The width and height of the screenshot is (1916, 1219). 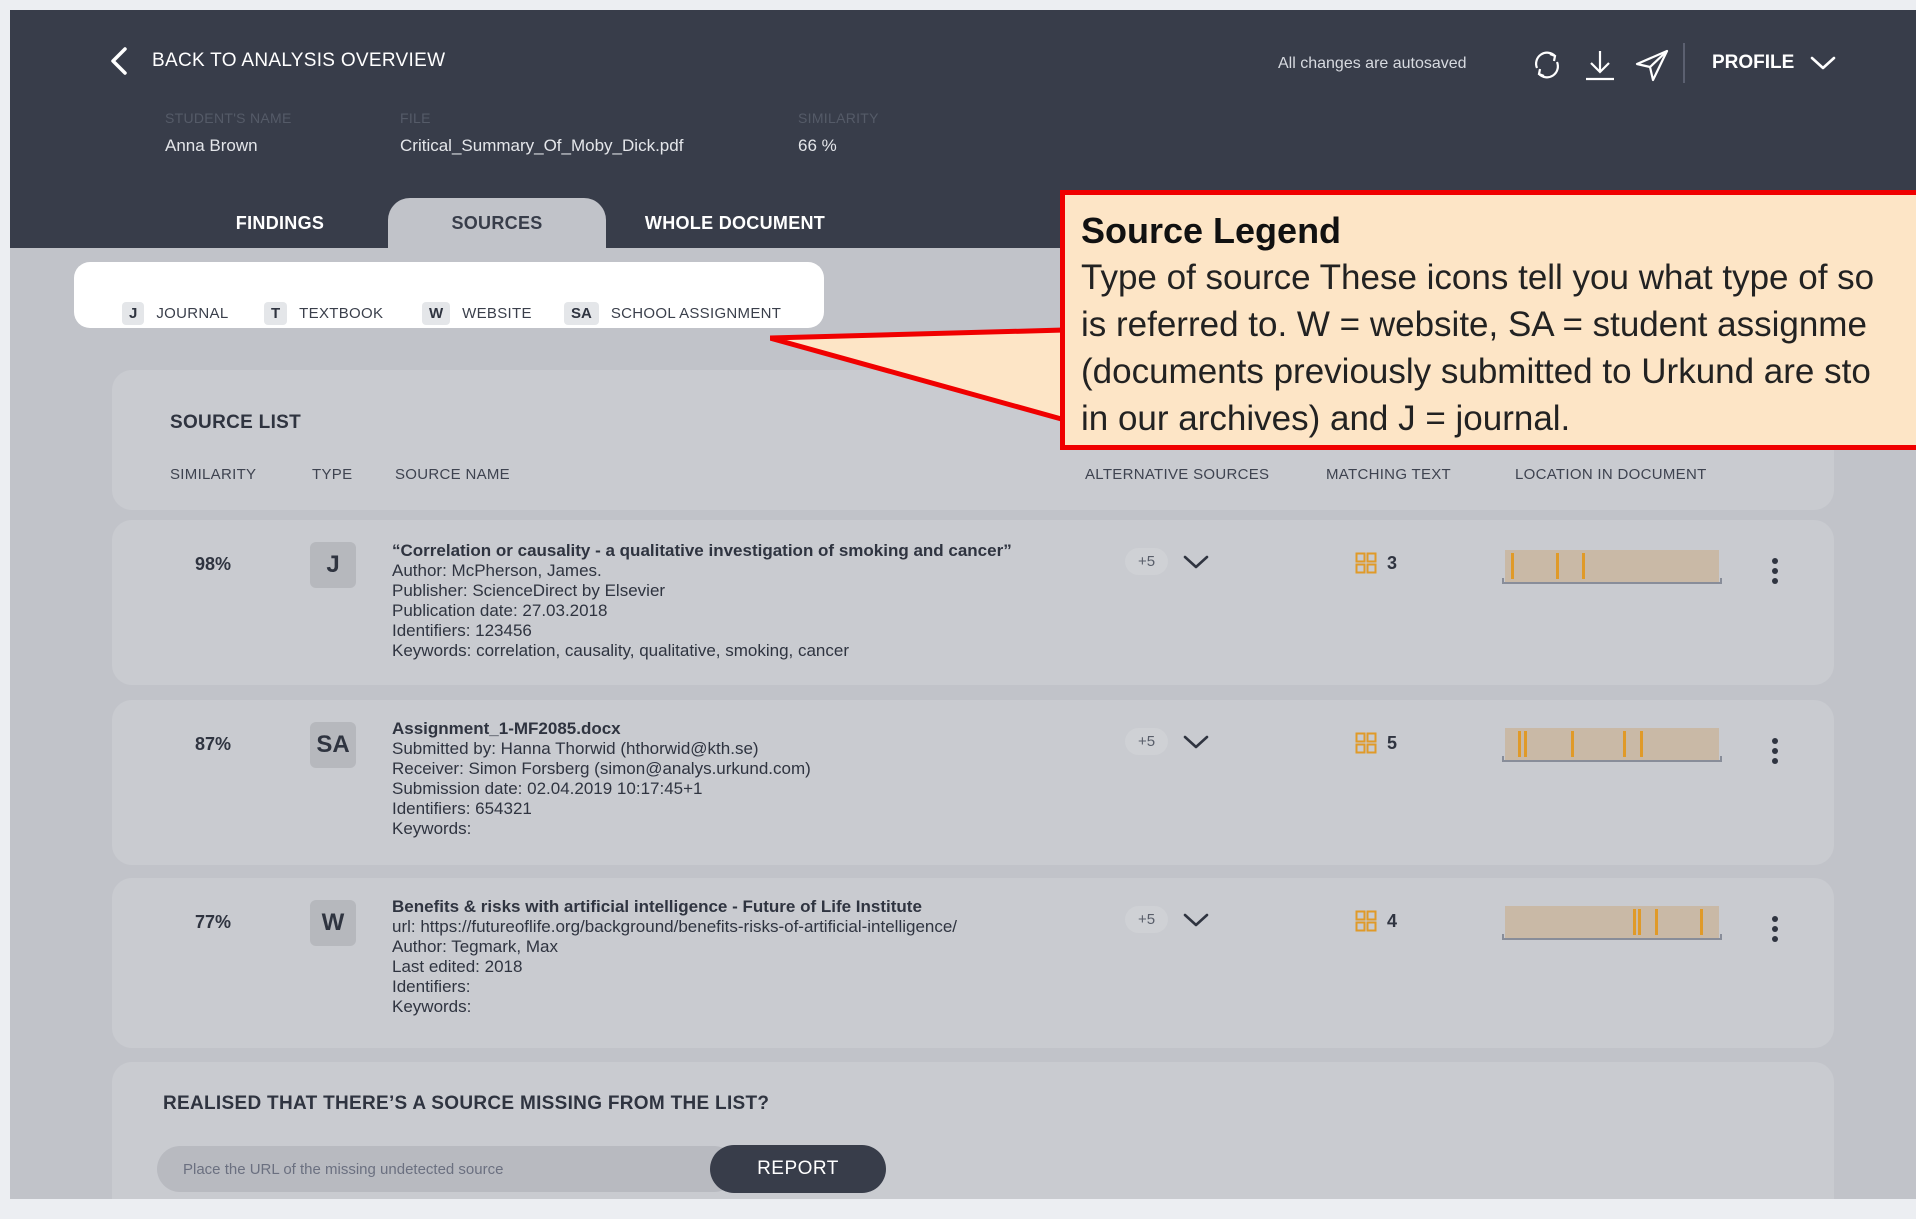 What do you see at coordinates (431, 986) in the screenshot?
I see `source-detail: Identifiers:` at bounding box center [431, 986].